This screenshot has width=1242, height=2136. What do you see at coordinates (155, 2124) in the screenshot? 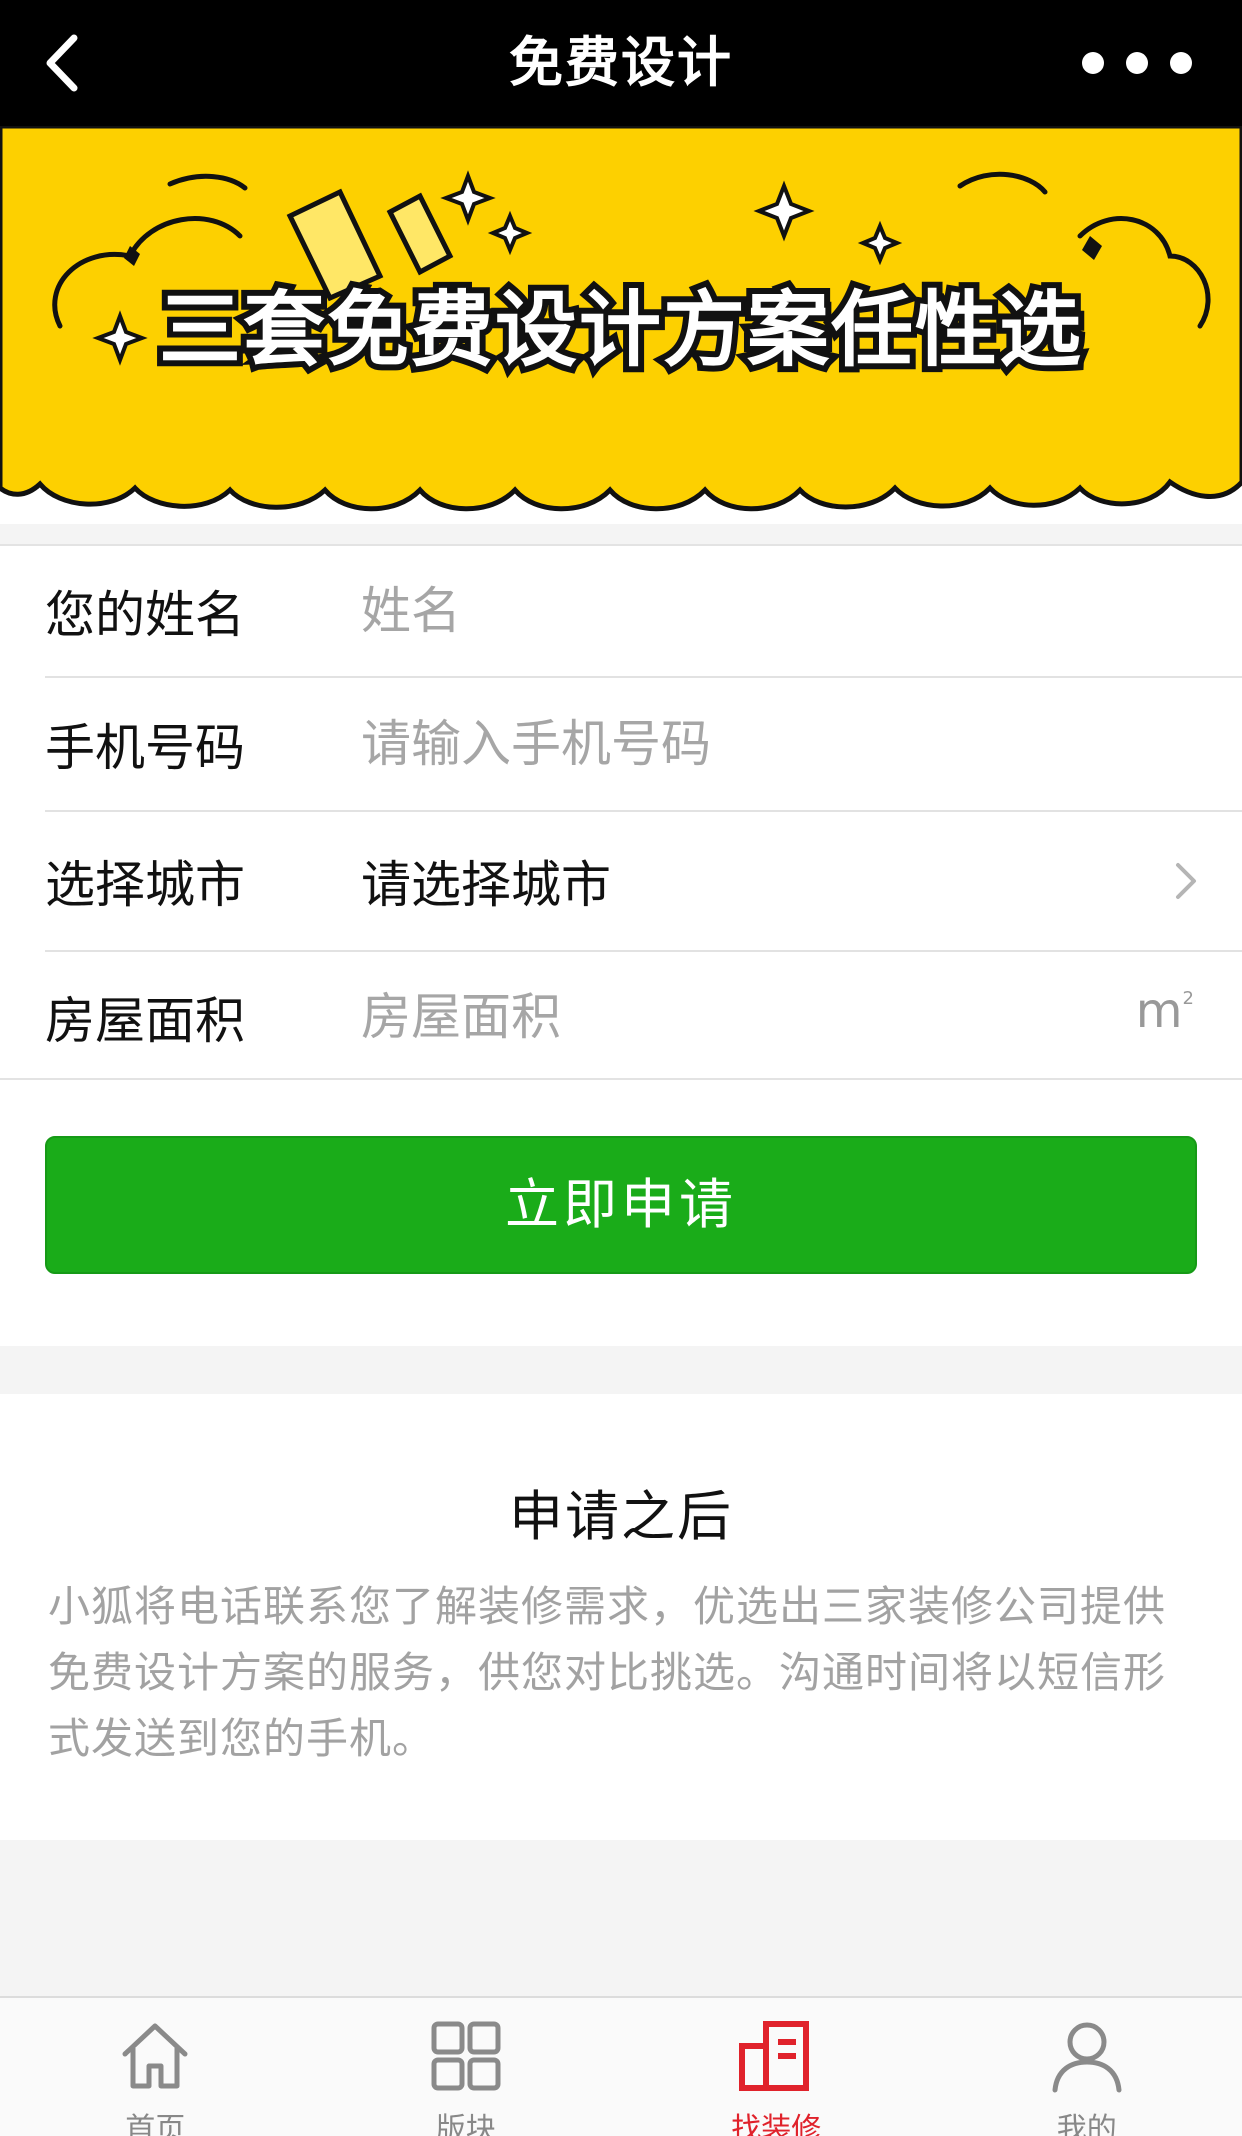
I see `tab-home-label: 首页` at bounding box center [155, 2124].